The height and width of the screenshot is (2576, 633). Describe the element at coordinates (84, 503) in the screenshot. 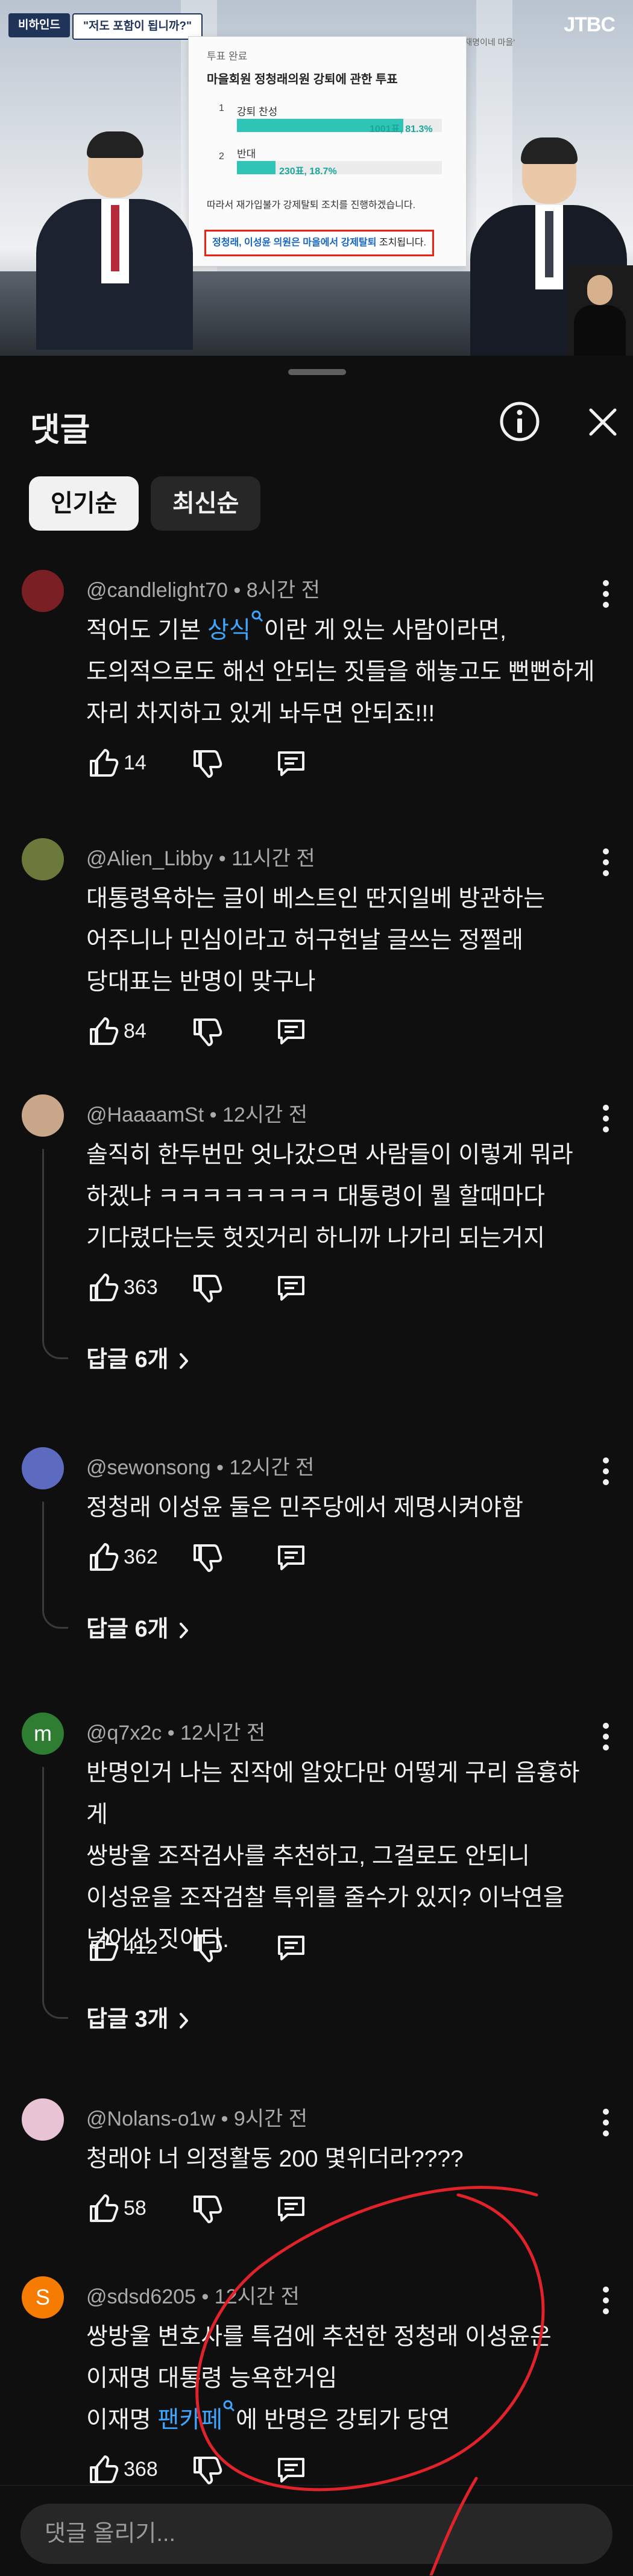

I see `filter-chip-top: 인기순` at that location.